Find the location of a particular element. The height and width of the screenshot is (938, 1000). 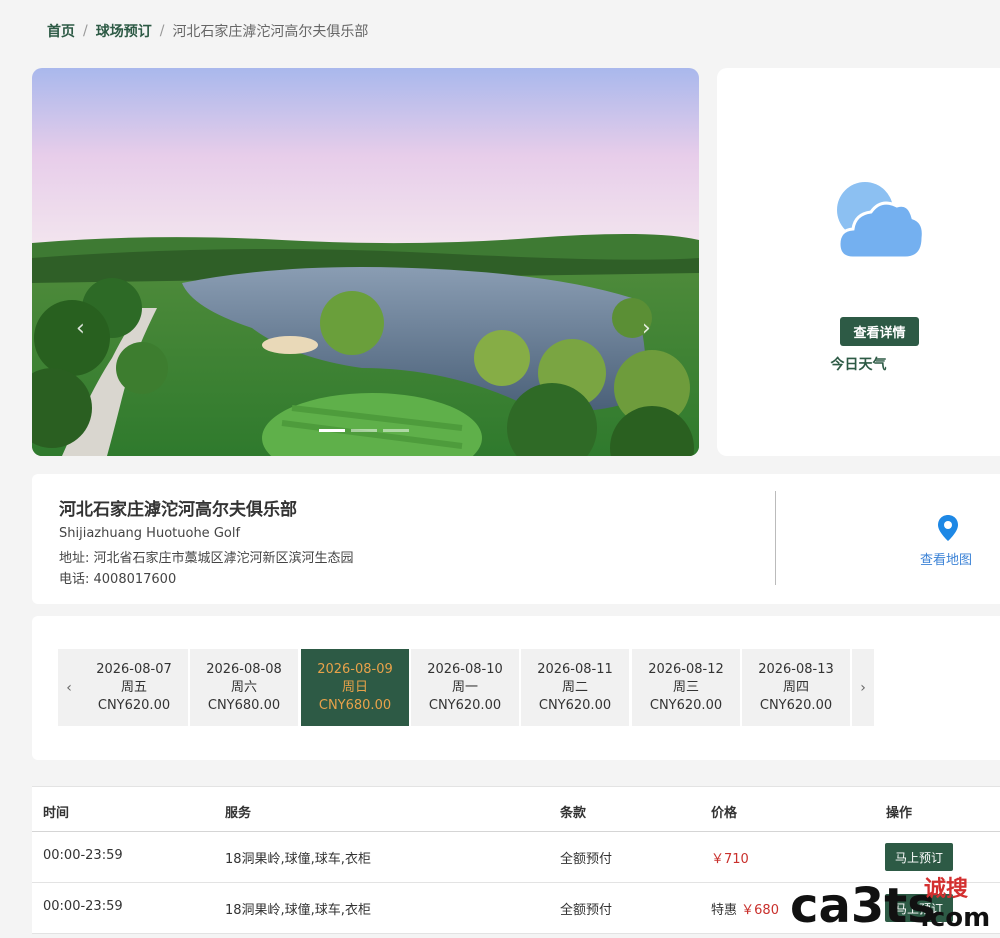

special-offer-tag: 特惠 is located at coordinates (724, 910).